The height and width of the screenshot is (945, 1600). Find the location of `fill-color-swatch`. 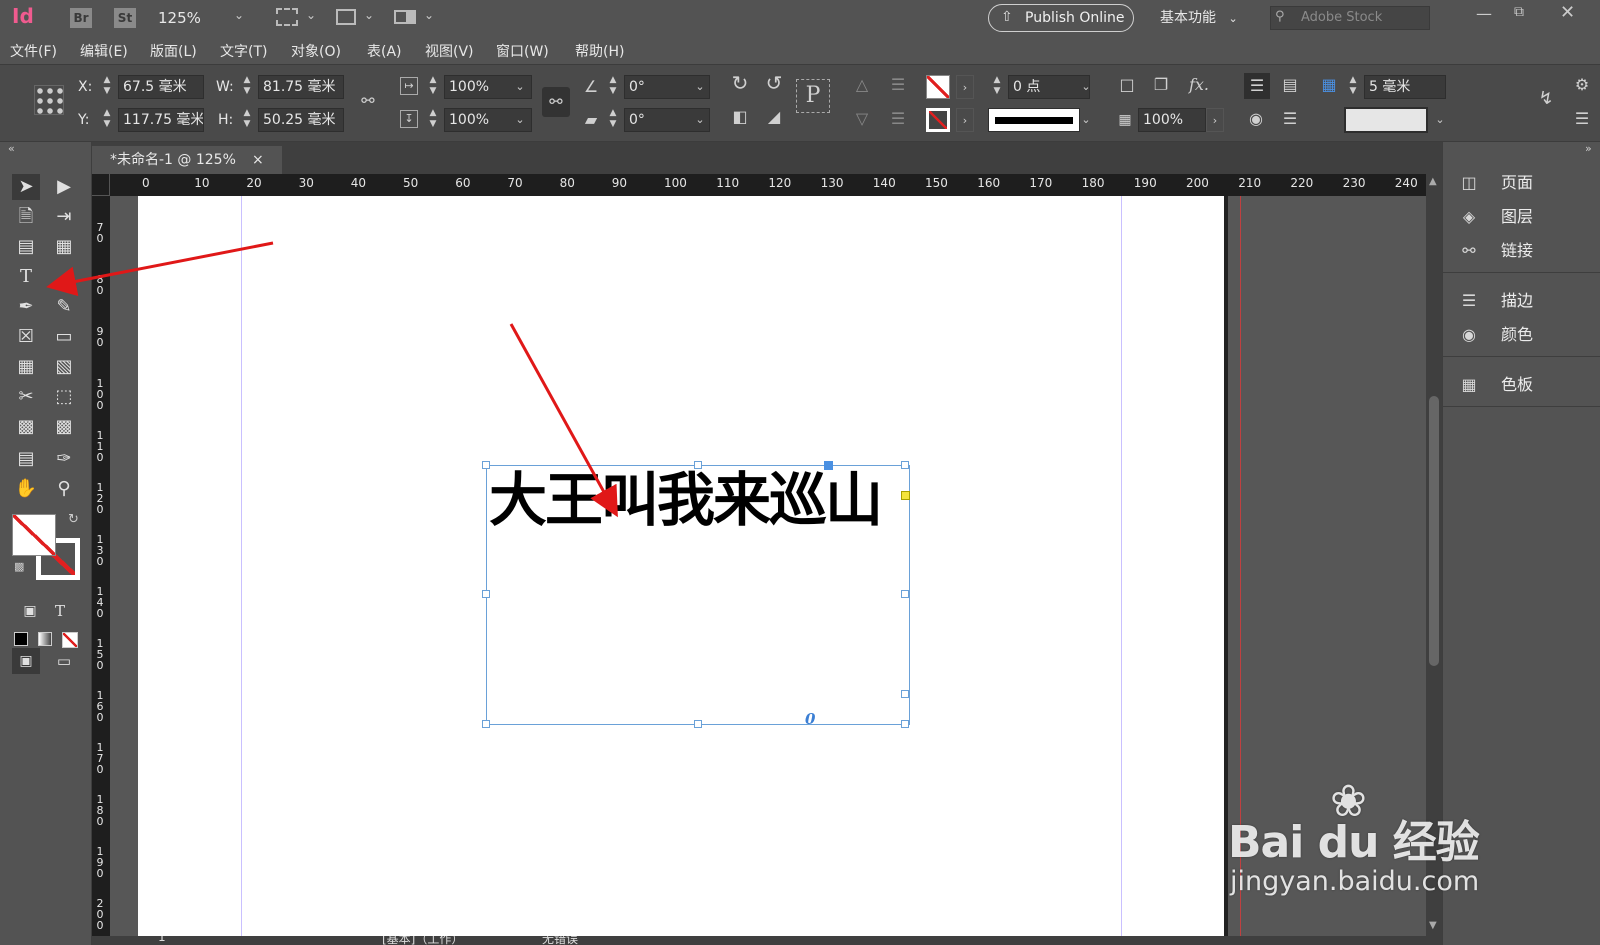

fill-color-swatch is located at coordinates (34, 535).